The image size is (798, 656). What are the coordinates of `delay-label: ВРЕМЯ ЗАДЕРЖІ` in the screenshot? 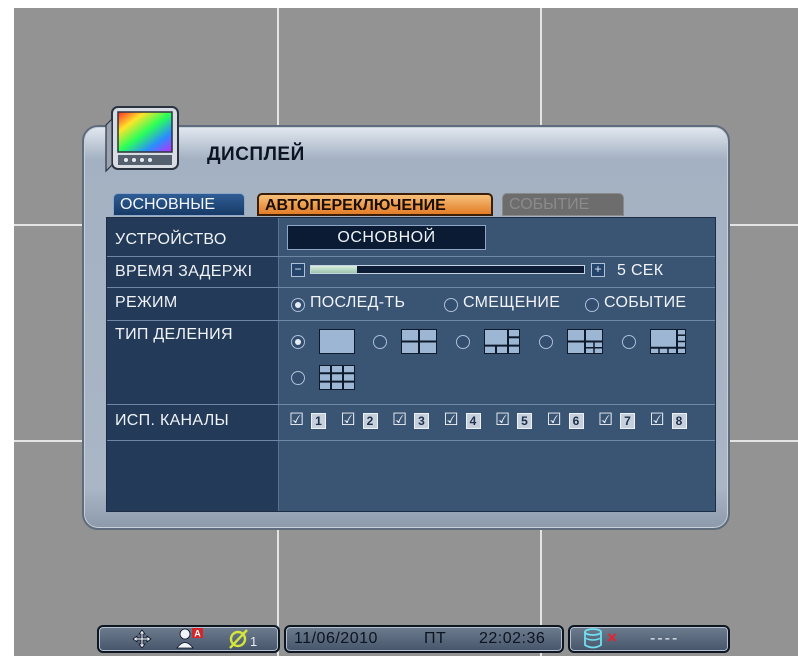 It's located at (184, 271).